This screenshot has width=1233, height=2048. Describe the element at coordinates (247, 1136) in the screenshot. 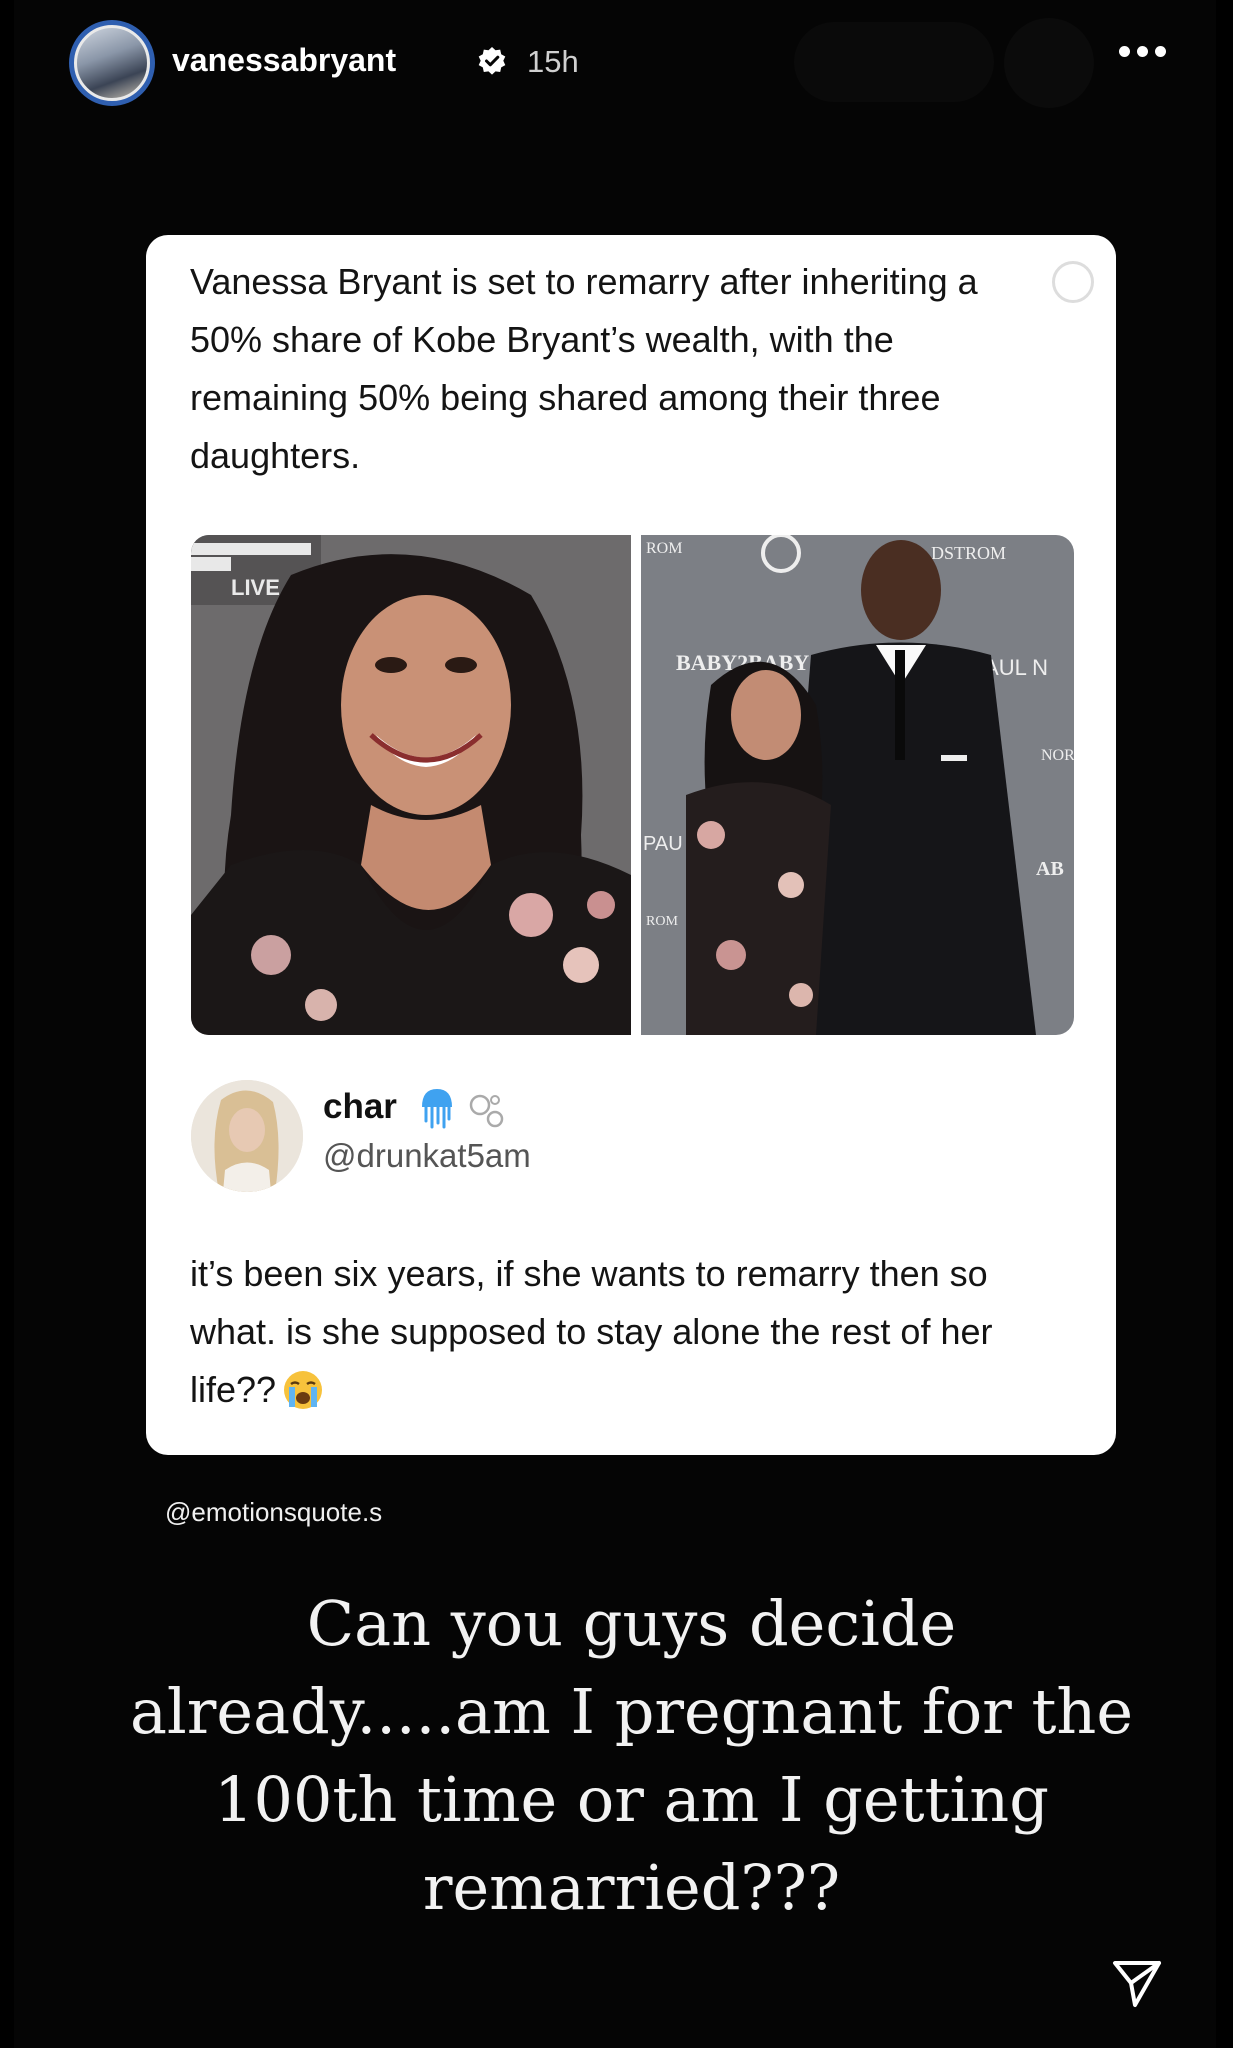

I see `reply-avatar` at that location.